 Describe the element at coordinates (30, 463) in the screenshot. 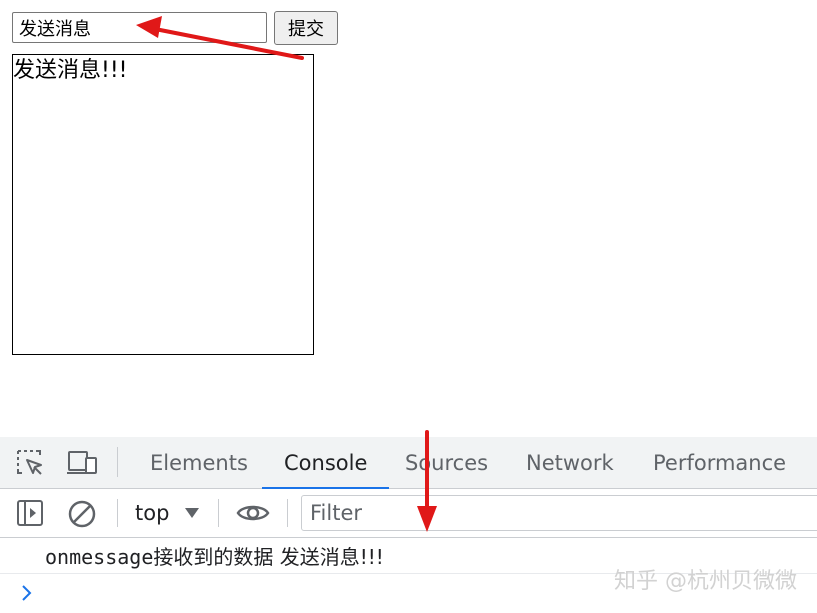

I see `inspect-element-icon` at that location.